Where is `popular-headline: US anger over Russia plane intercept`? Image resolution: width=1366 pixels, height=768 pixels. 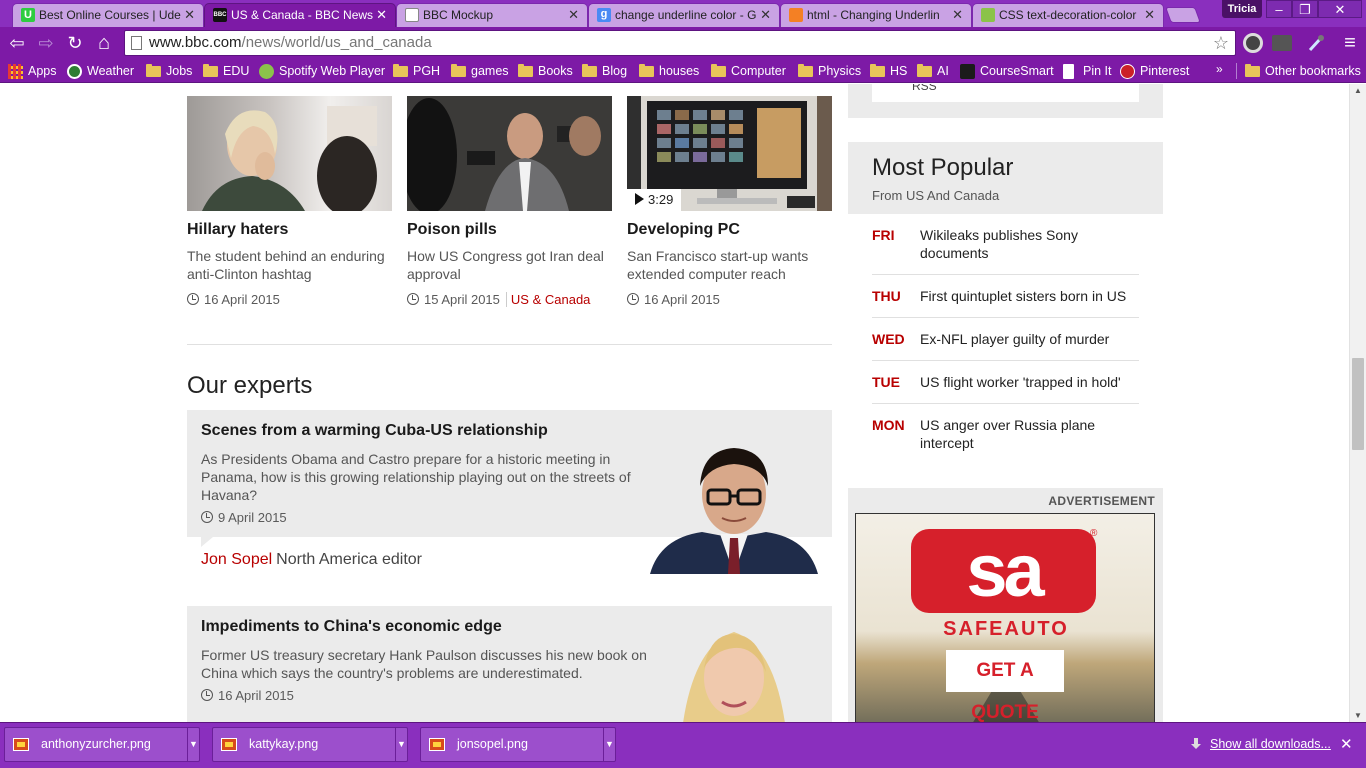
popular-headline: US anger over Russia plane intercept is located at coordinates (1007, 434).